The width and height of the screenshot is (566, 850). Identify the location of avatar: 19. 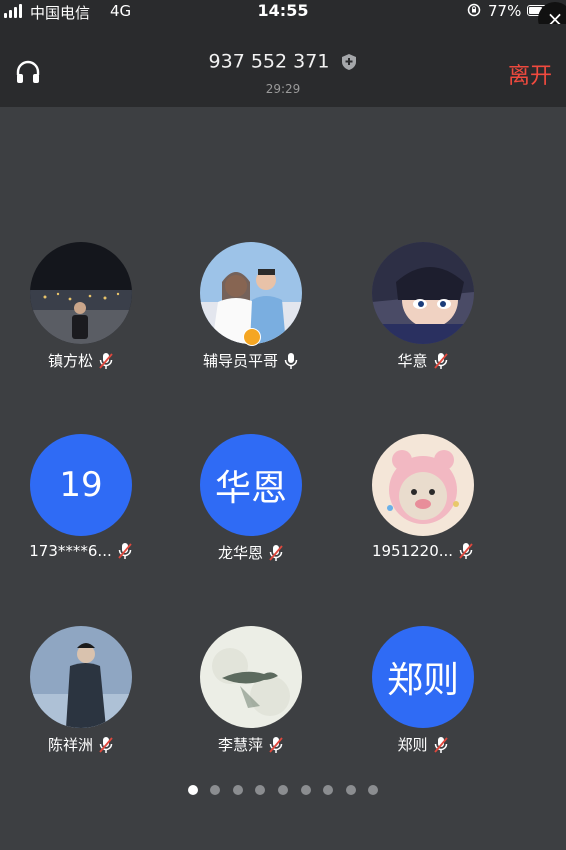
(81, 485).